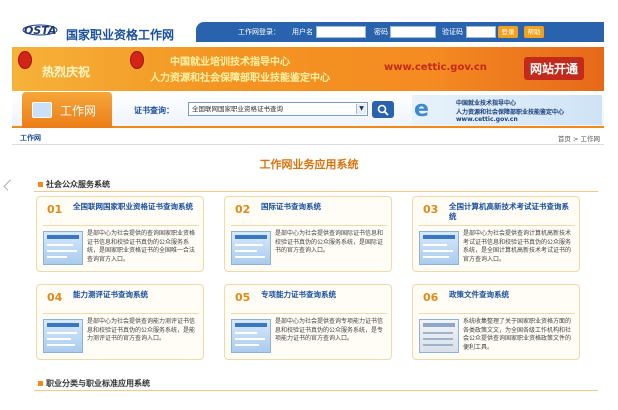  Describe the element at coordinates (259, 32) in the screenshot. I see `login-label: 工作网登录：` at that location.